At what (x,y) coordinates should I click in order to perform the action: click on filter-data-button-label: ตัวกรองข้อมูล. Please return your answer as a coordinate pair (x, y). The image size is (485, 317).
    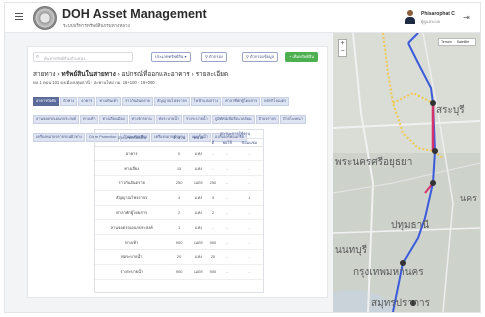
    Looking at the image, I should click on (262, 56).